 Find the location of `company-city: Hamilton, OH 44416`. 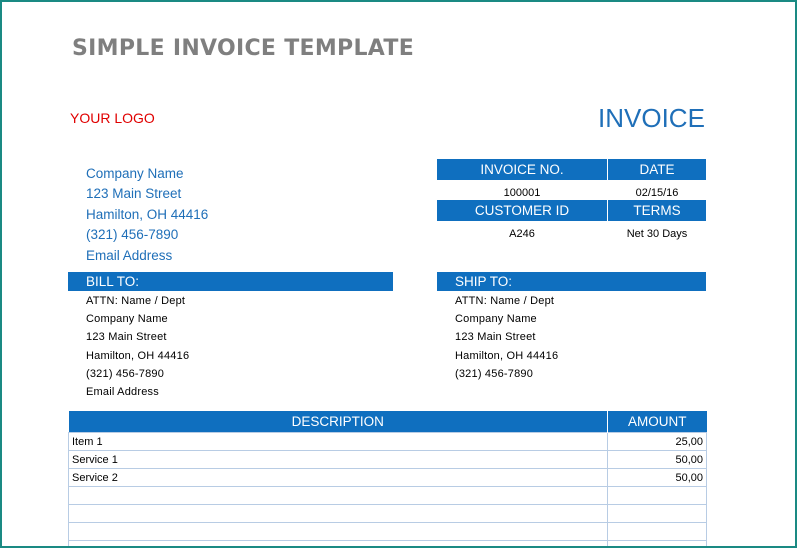

company-city: Hamilton, OH 44416 is located at coordinates (147, 214).